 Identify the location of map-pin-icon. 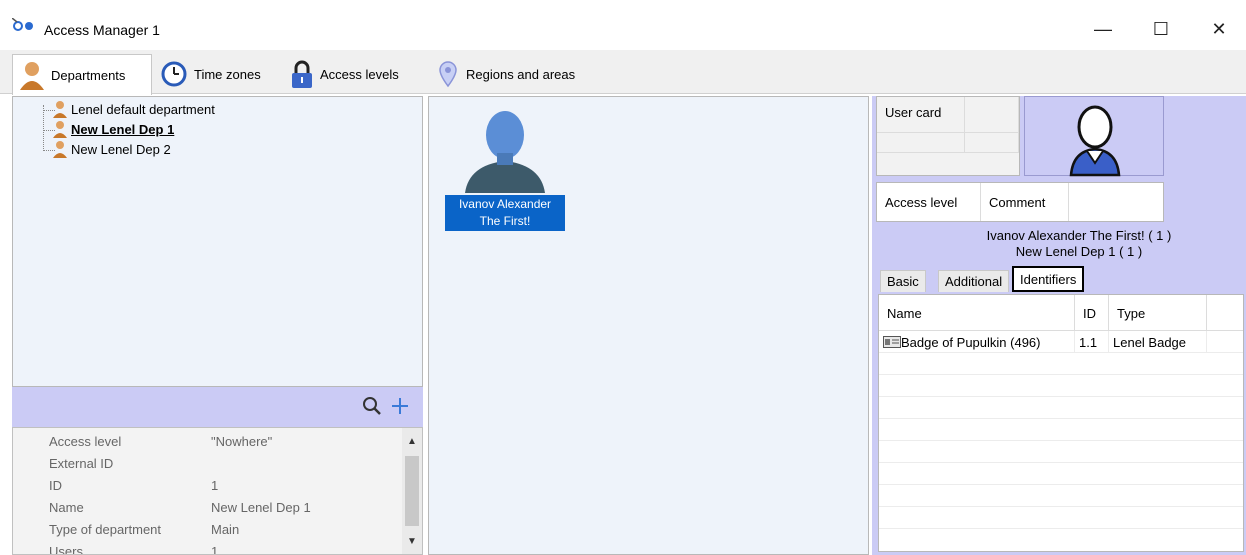
(448, 74).